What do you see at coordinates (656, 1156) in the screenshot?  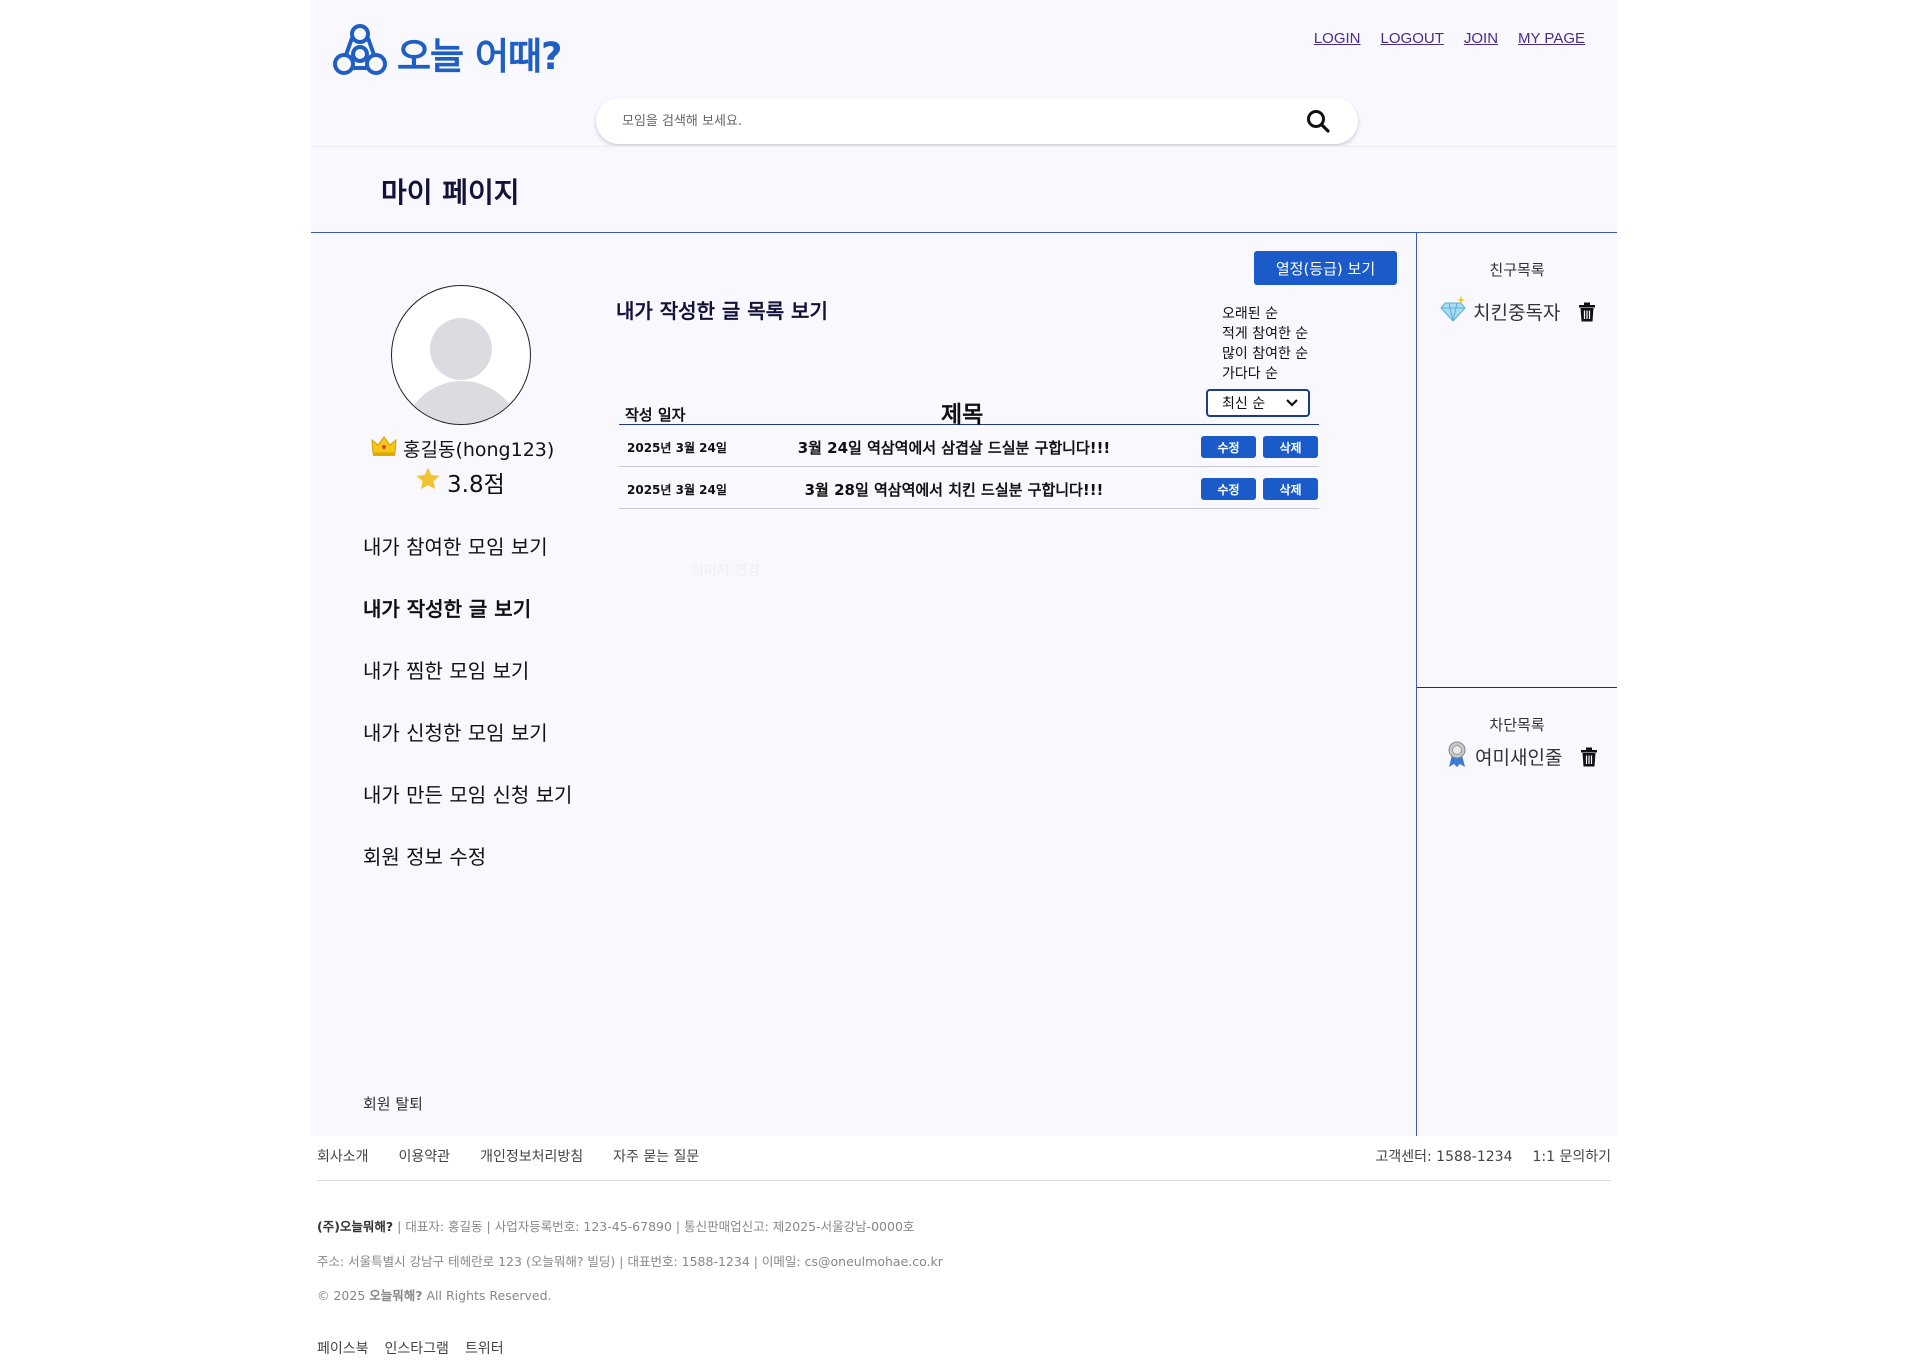 I see `footer-link-faq: 자주 묻는 질문` at bounding box center [656, 1156].